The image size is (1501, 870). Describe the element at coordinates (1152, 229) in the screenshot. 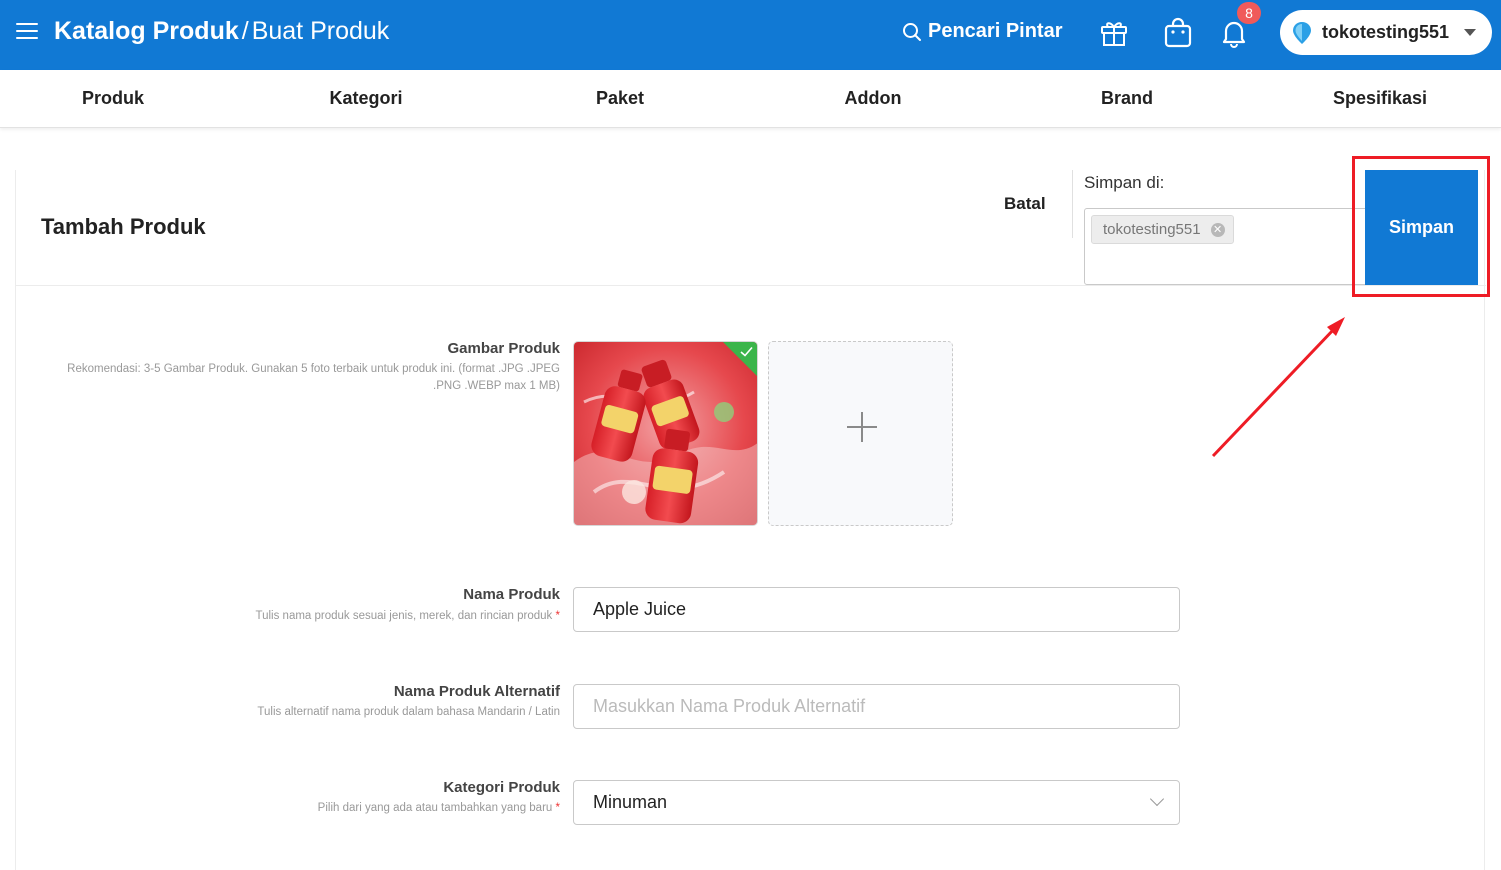

I see `store-chip-label: tokotesting551` at that location.